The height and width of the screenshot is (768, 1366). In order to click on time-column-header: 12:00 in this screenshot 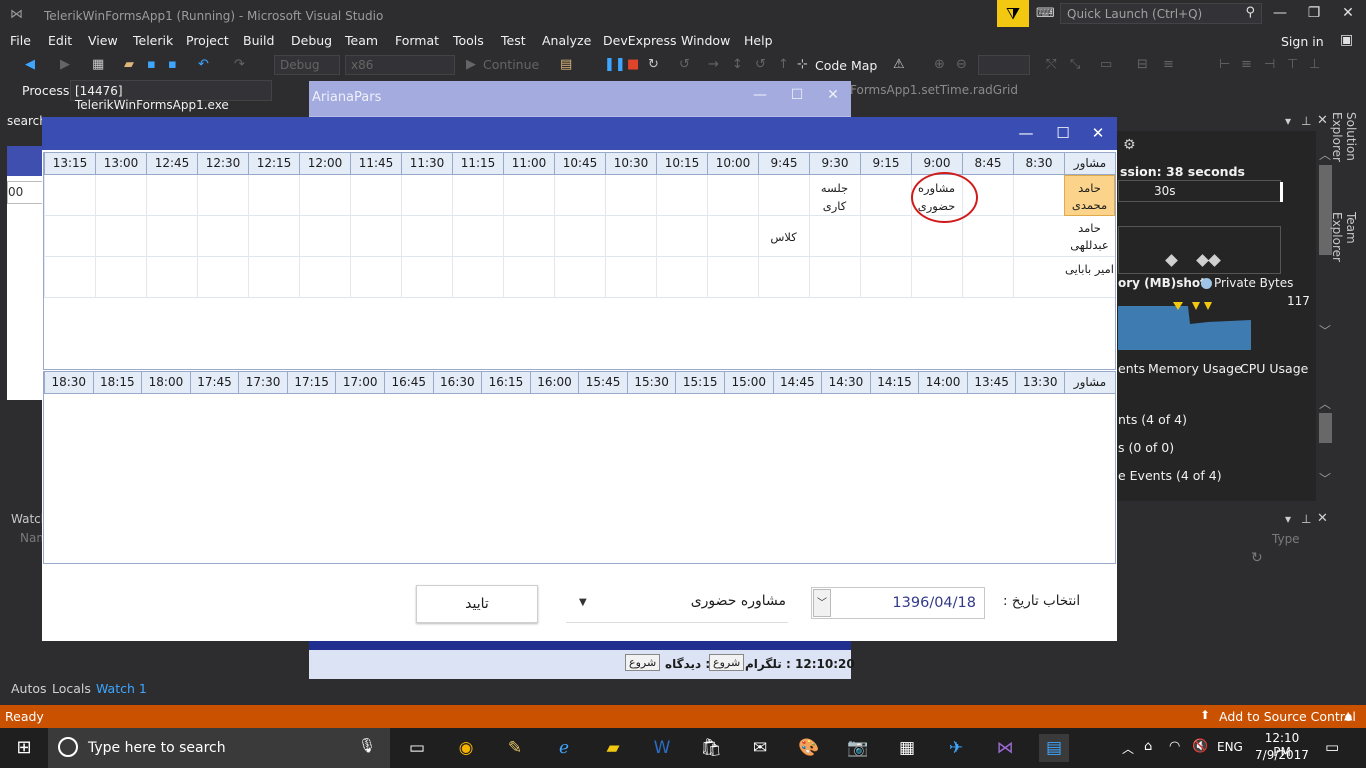, I will do `click(324, 163)`.